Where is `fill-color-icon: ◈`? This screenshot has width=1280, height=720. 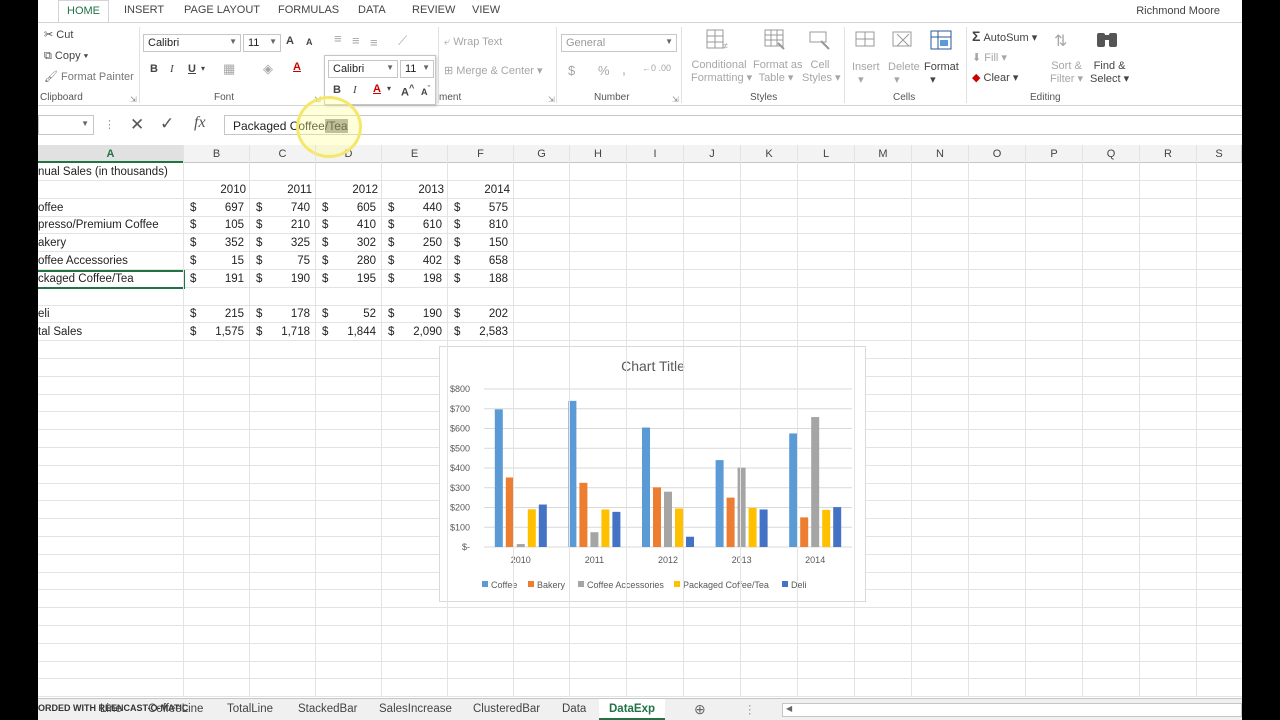 fill-color-icon: ◈ is located at coordinates (268, 69).